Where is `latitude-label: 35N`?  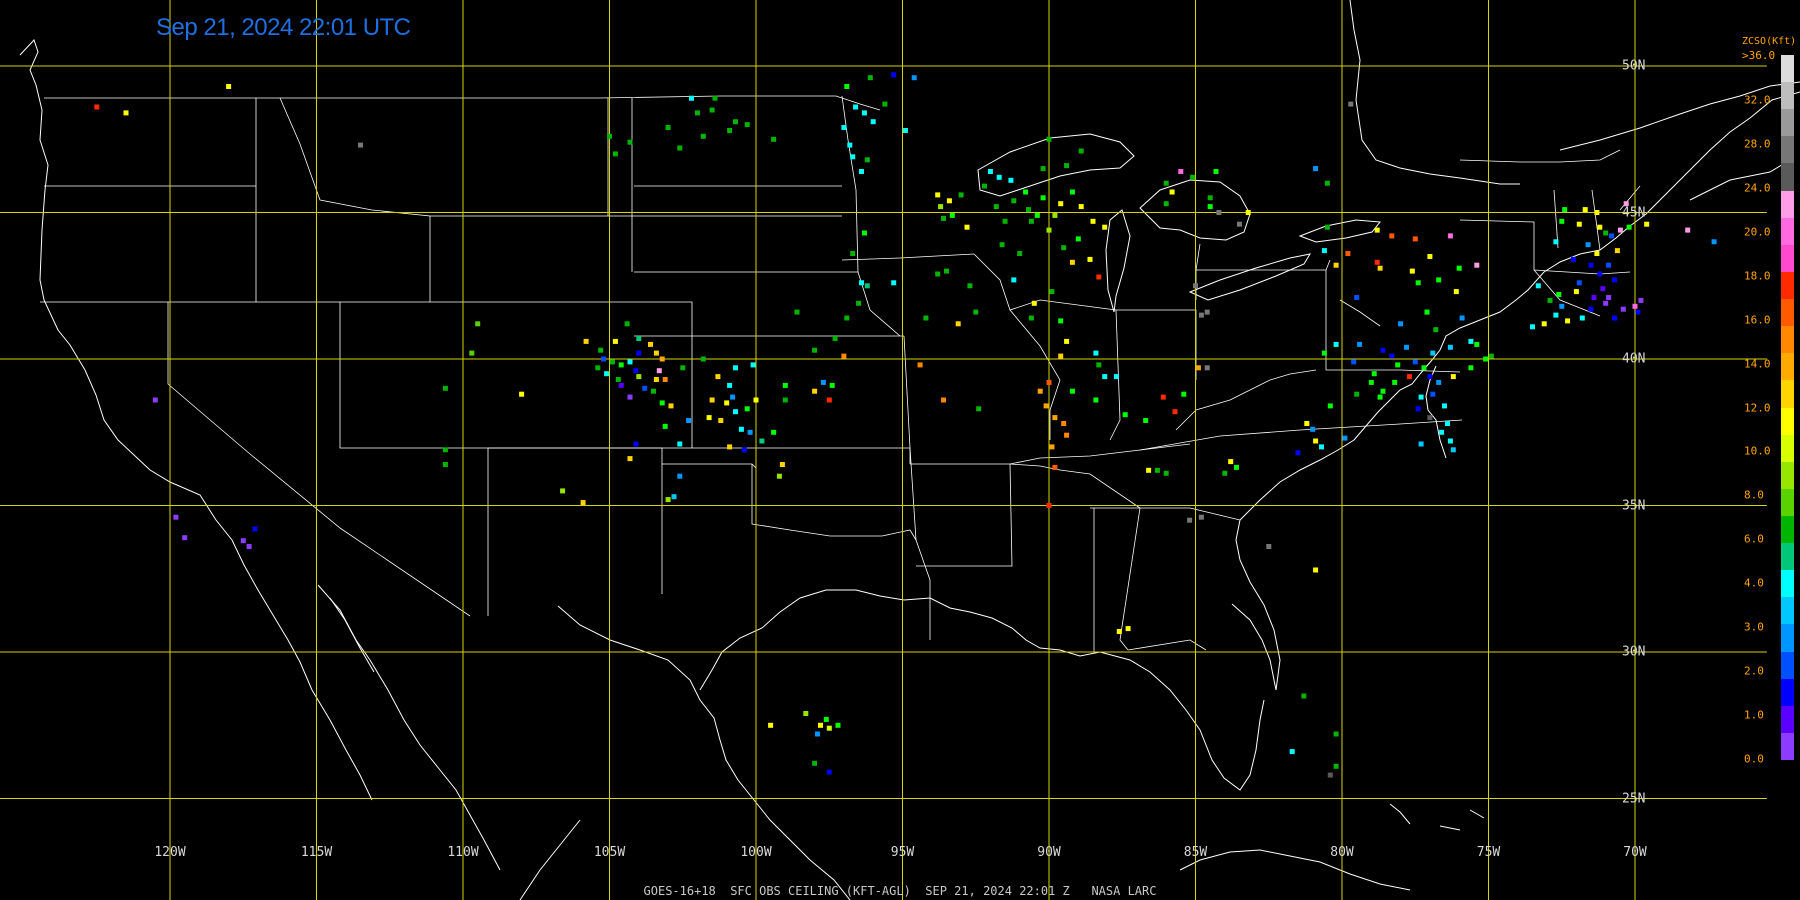
latitude-label: 35N is located at coordinates (1634, 505).